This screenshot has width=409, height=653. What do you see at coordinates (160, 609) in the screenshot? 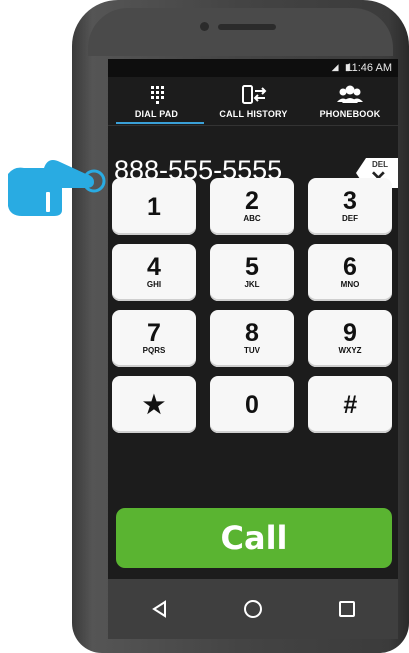
I see `back-icon` at bounding box center [160, 609].